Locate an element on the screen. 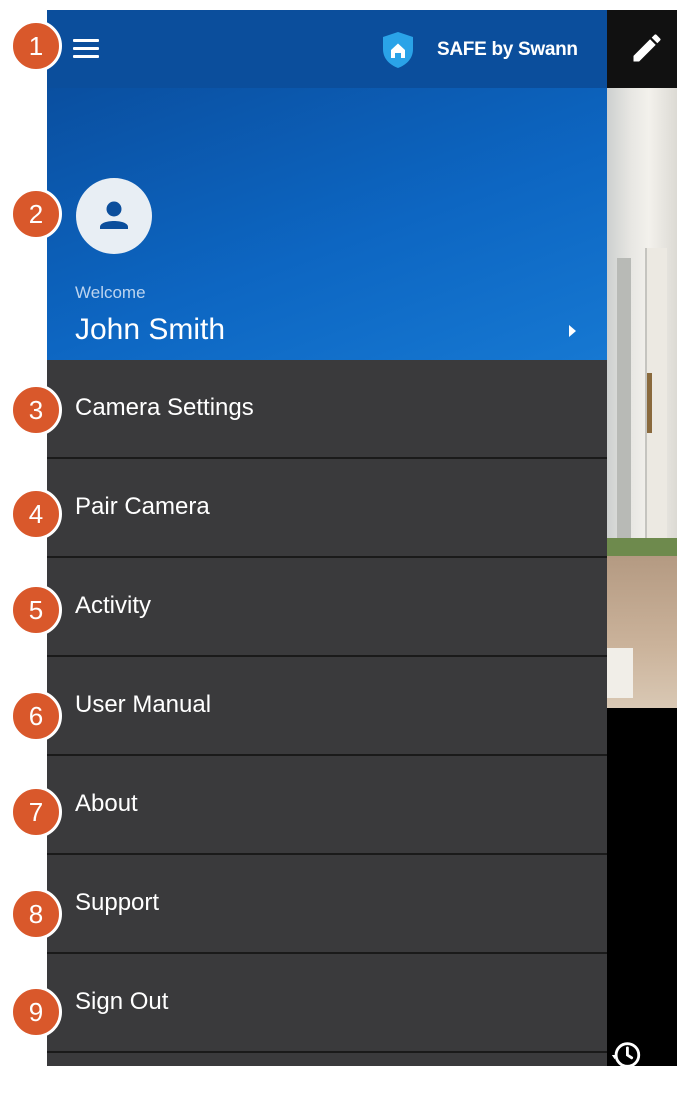  menu-item-camera-settings: Camera Settings is located at coordinates (327, 409).